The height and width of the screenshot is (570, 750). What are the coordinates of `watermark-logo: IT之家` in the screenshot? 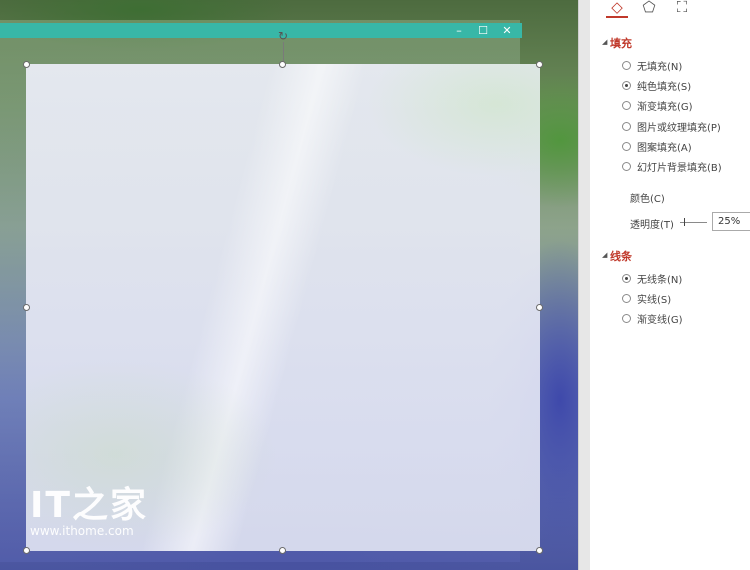 It's located at (89, 505).